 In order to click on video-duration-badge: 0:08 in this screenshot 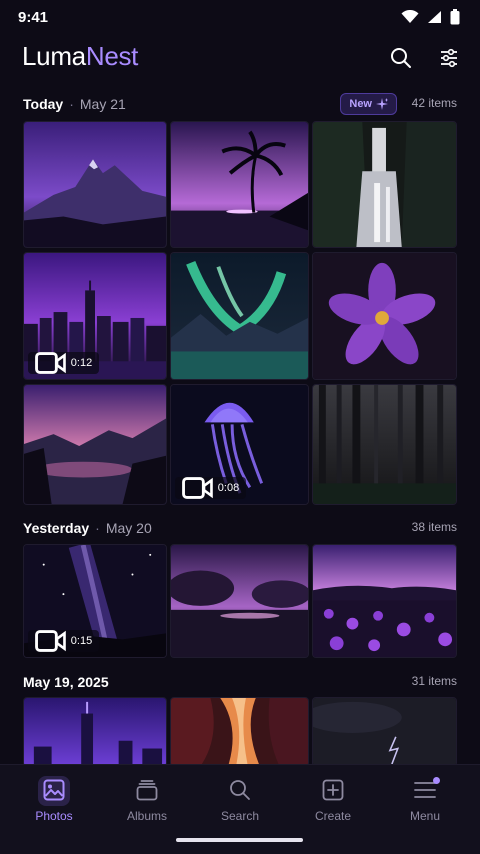, I will do `click(211, 488)`.